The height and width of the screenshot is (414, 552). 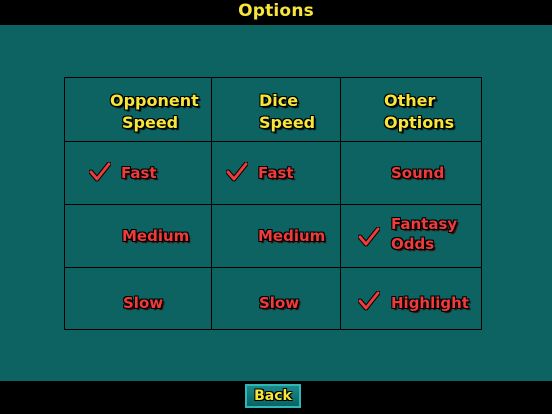 What do you see at coordinates (417, 173) in the screenshot?
I see `option-sound: Sound` at bounding box center [417, 173].